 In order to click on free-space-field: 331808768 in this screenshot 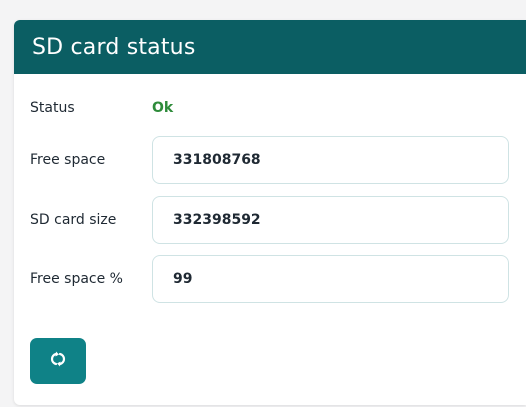, I will do `click(330, 160)`.